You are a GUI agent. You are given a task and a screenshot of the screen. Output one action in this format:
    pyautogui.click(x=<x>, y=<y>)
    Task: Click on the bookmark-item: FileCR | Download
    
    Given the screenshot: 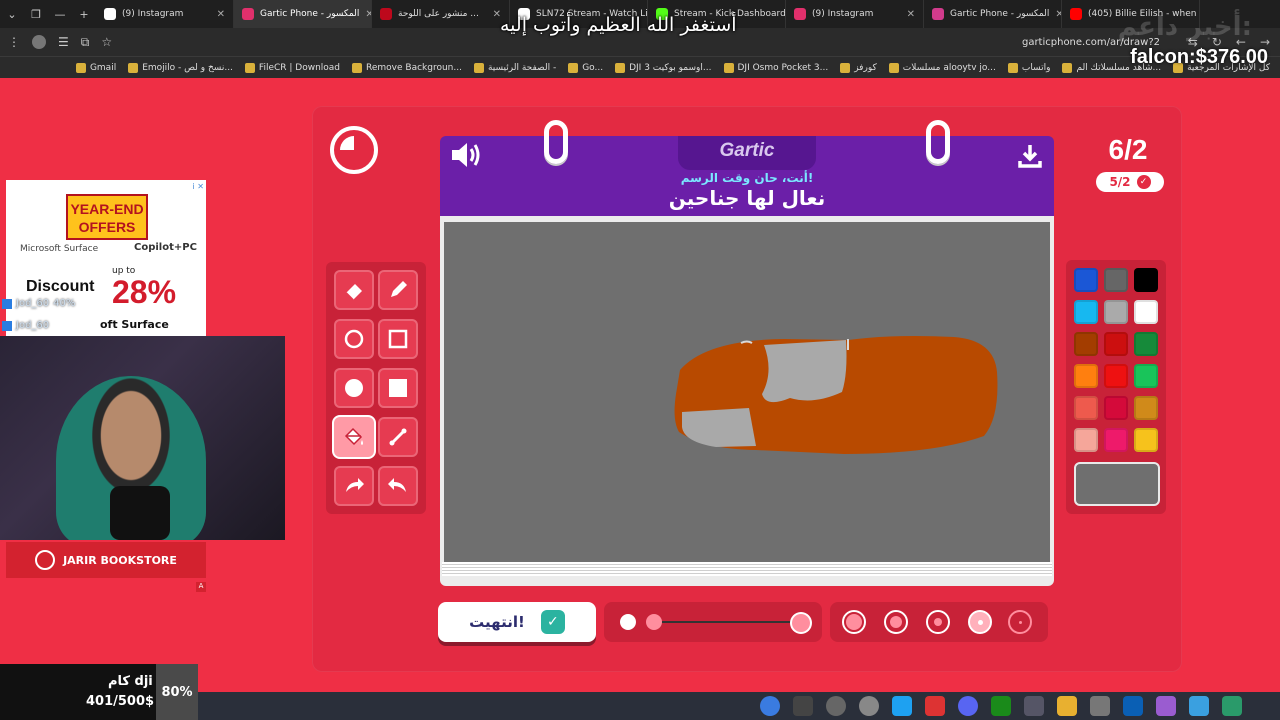 What is the action you would take?
    pyautogui.click(x=292, y=67)
    